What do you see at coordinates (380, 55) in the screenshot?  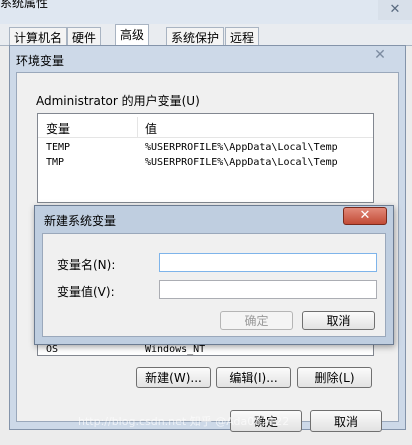 I see `env-dialog-close-icon: ✕` at bounding box center [380, 55].